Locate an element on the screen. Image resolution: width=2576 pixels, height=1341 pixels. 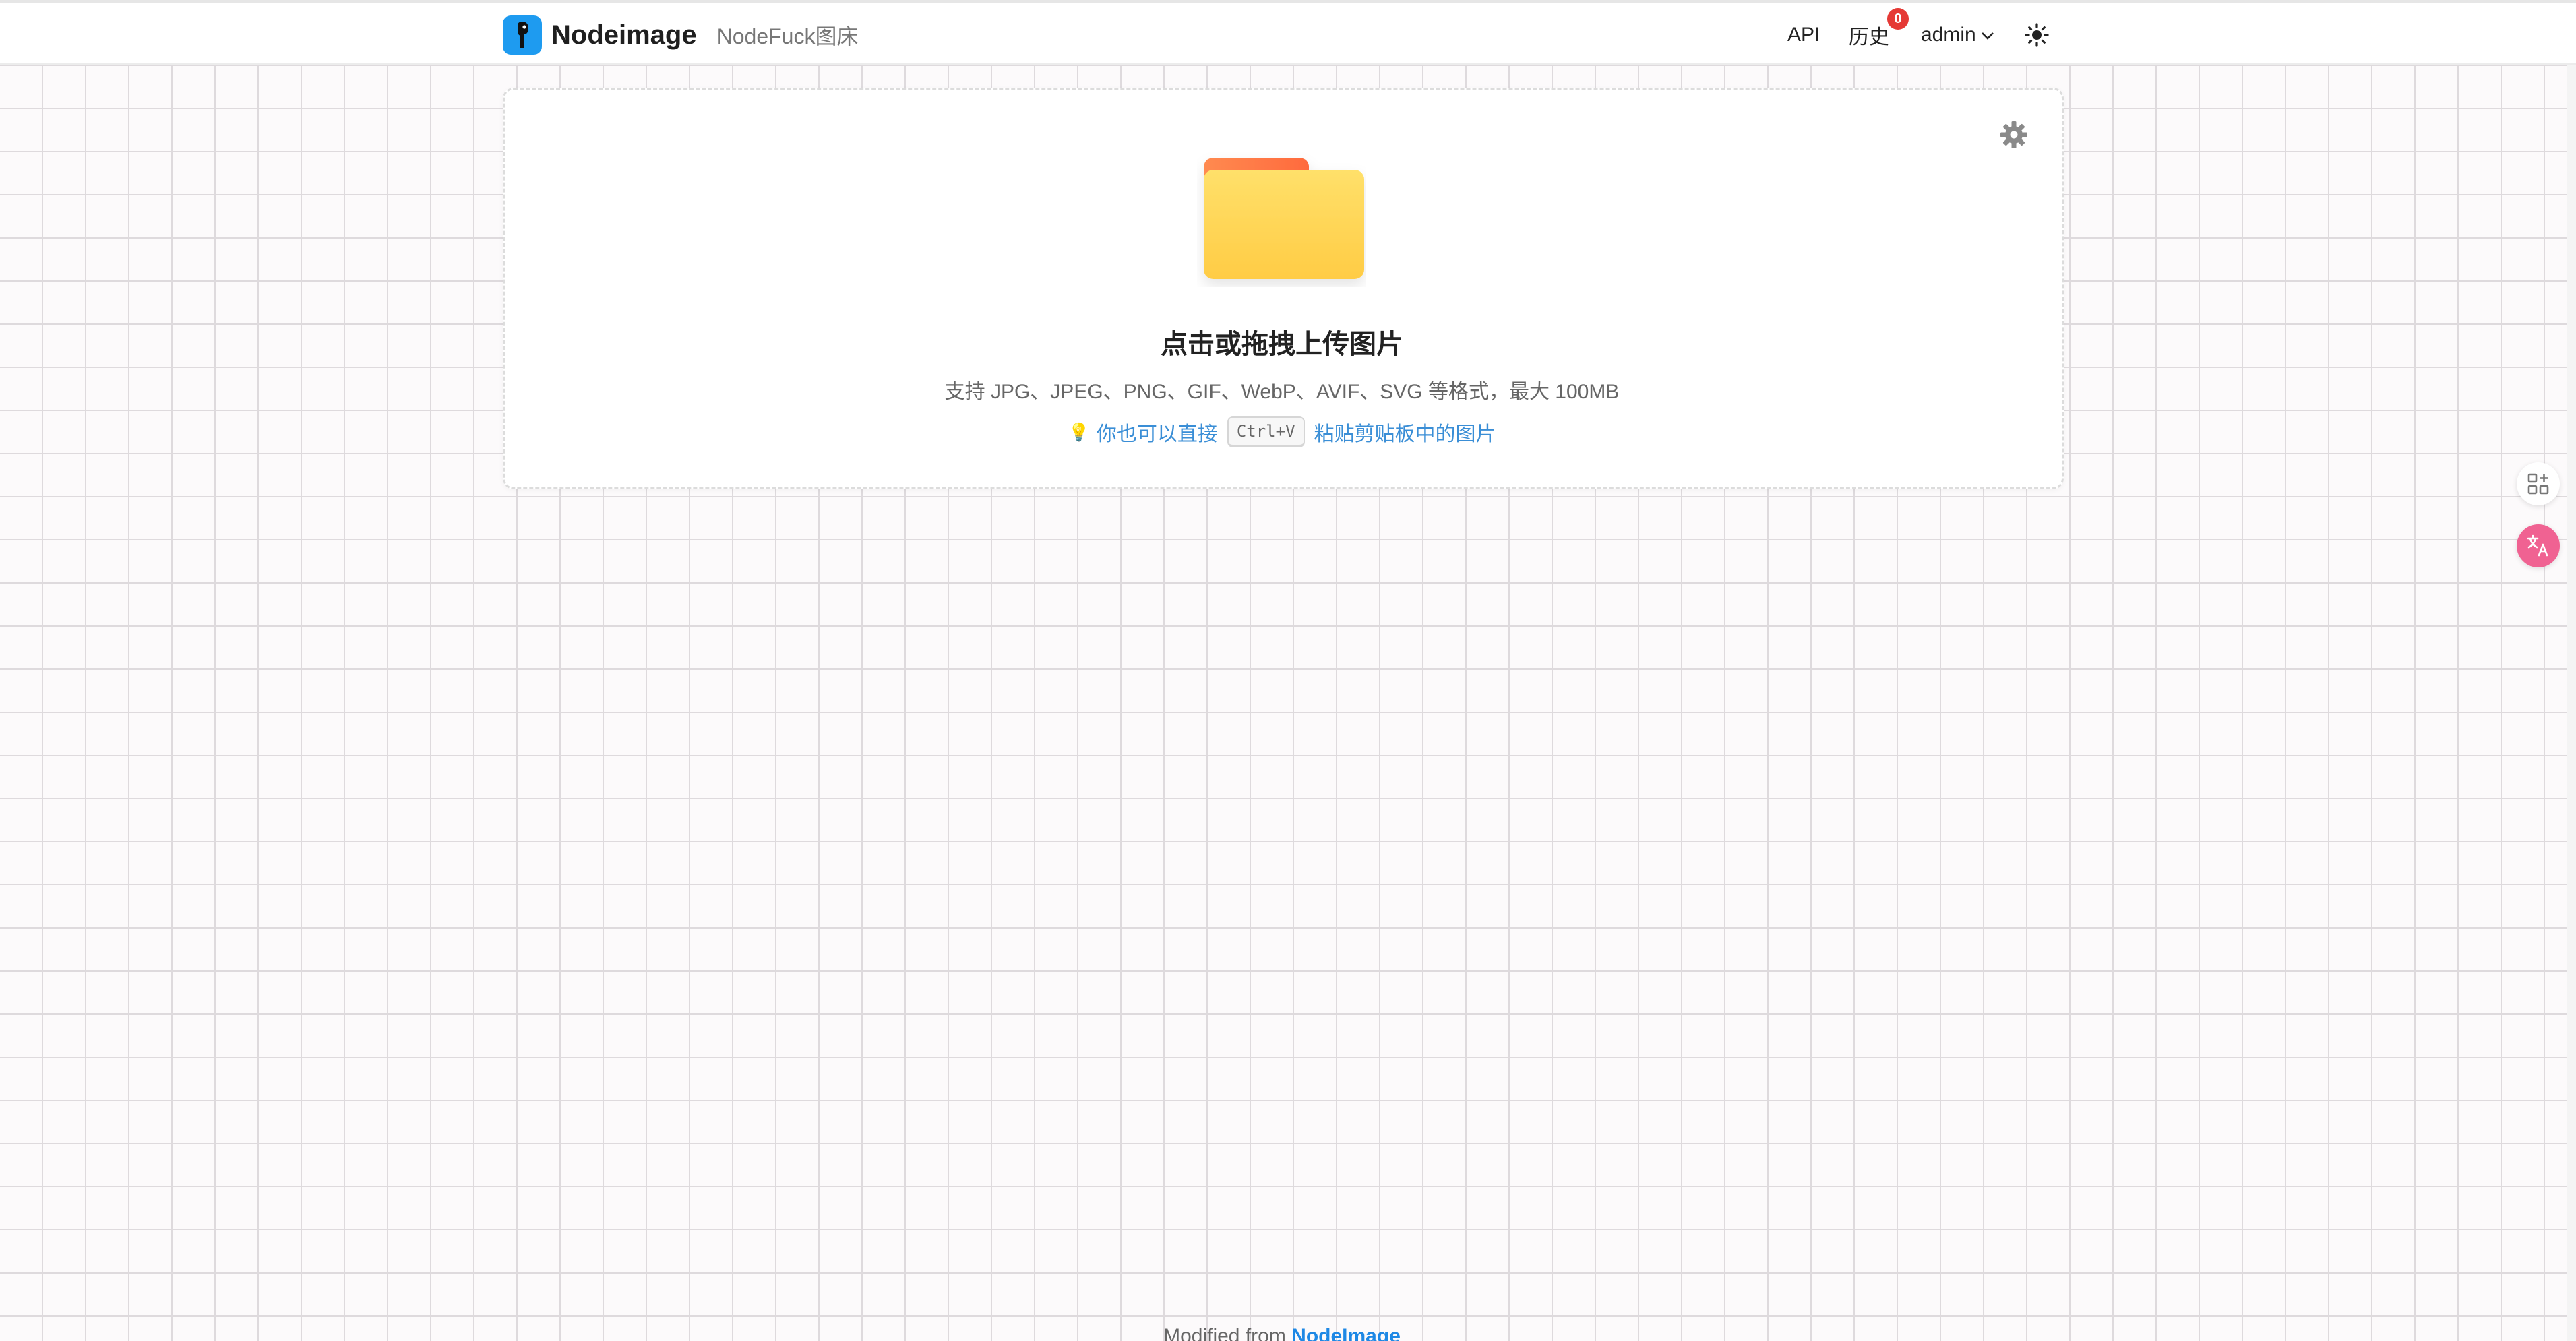
translate-icon is located at coordinates (2538, 546).